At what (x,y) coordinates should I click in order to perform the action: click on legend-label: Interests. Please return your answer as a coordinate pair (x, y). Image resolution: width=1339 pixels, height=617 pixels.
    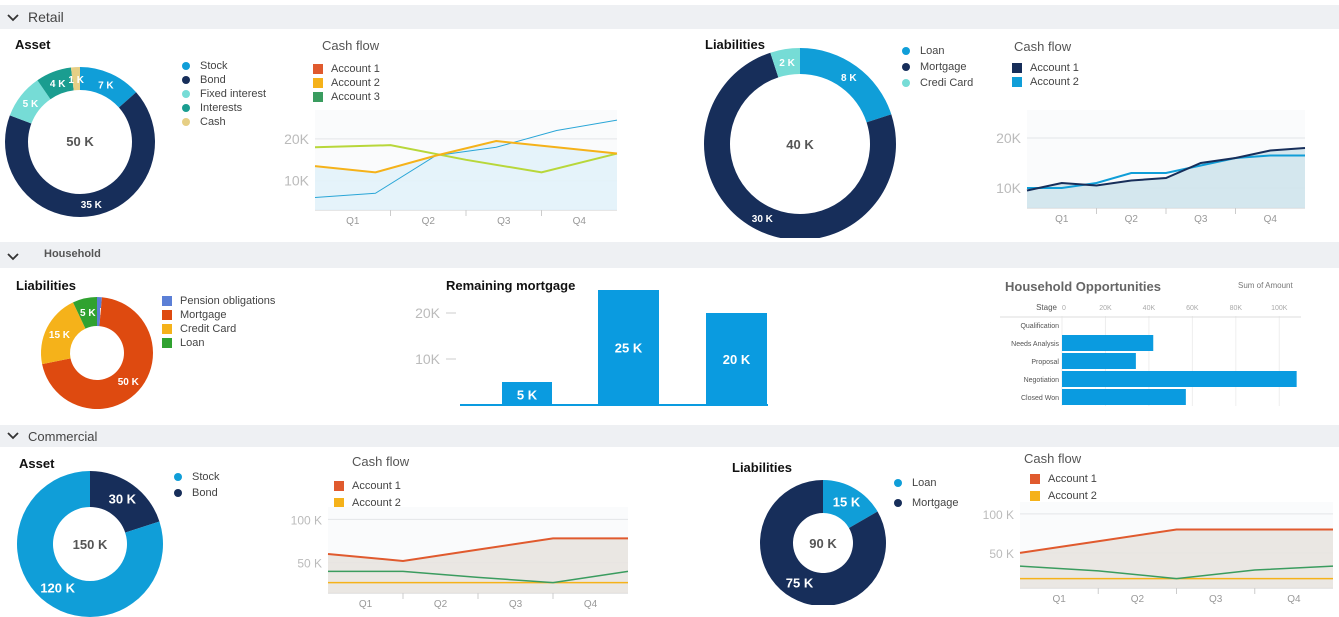
    Looking at the image, I should click on (221, 108).